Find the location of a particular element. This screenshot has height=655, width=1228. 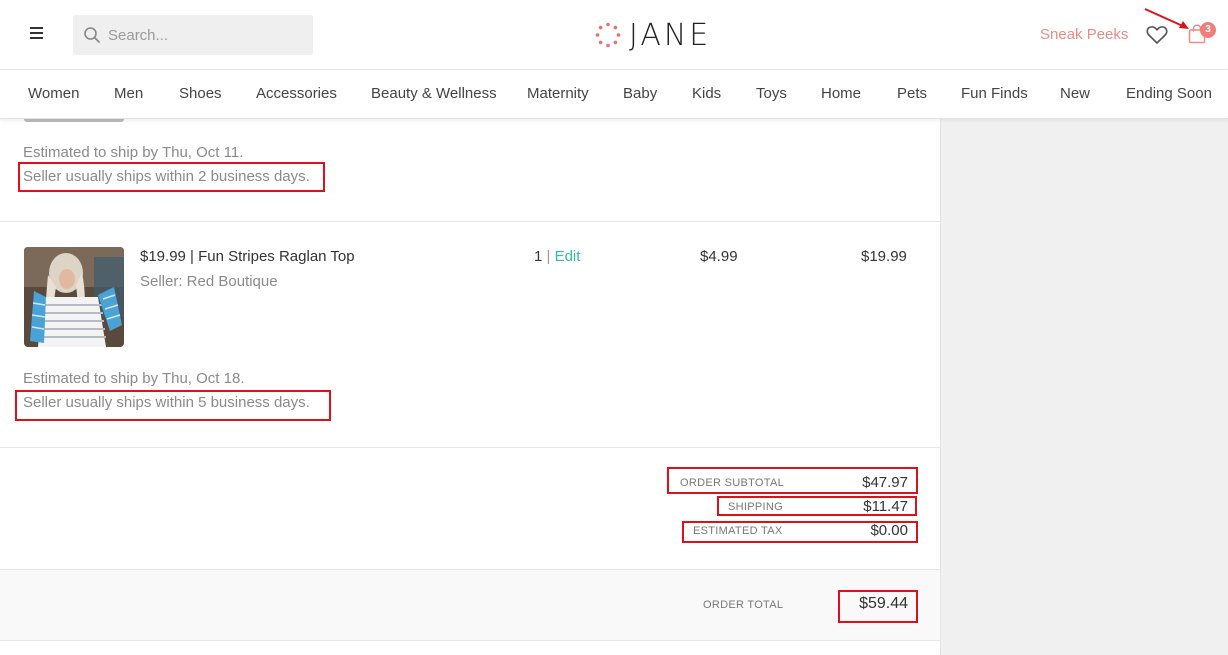

tax-value: $0.00 is located at coordinates (889, 530).